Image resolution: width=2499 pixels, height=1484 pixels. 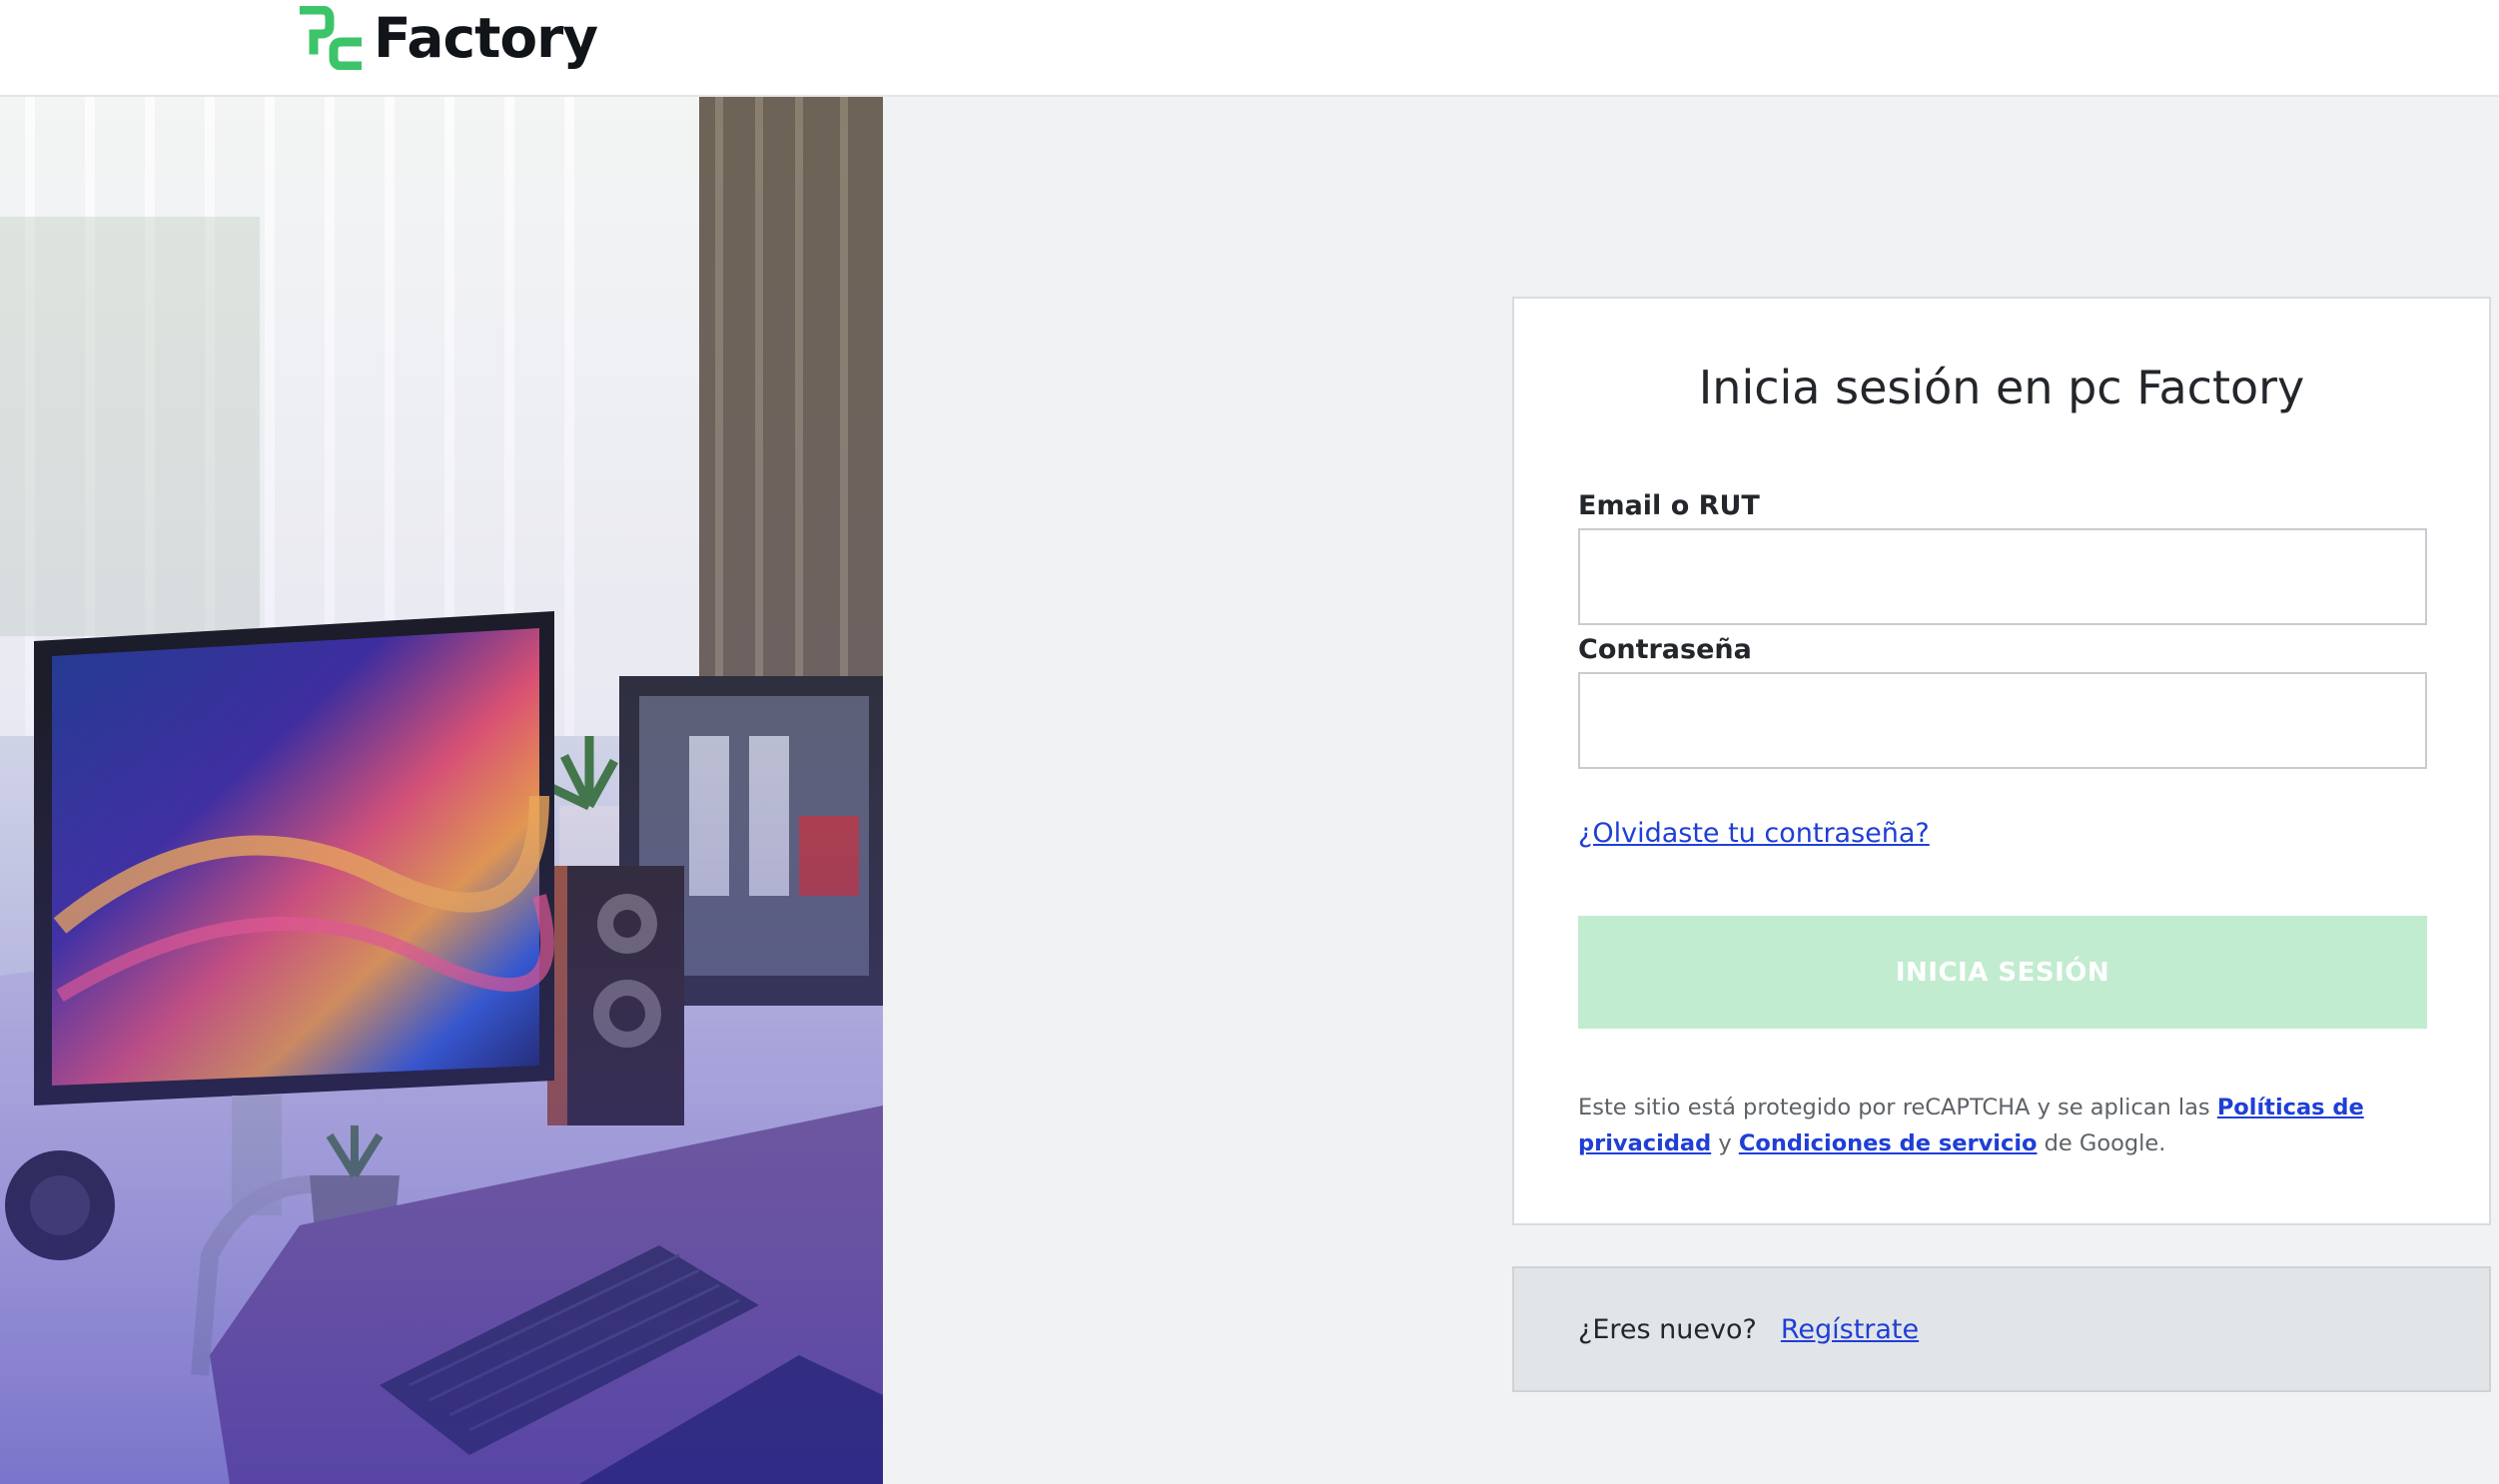 I want to click on logo-wordmark: Factory, so click(x=486, y=38).